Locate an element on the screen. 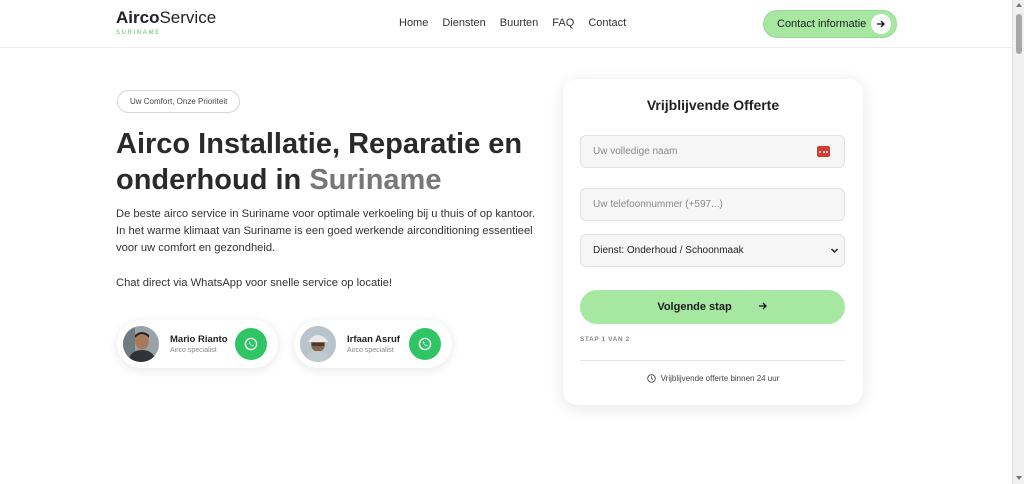  agent-name: Irfaan Asruf is located at coordinates (373, 339).